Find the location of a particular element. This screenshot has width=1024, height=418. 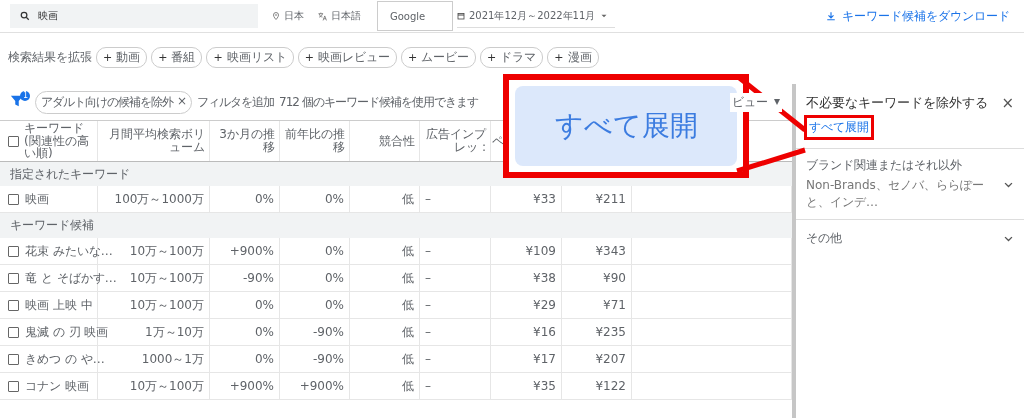

table-cell: 100万～1000万 is located at coordinates (154, 199).